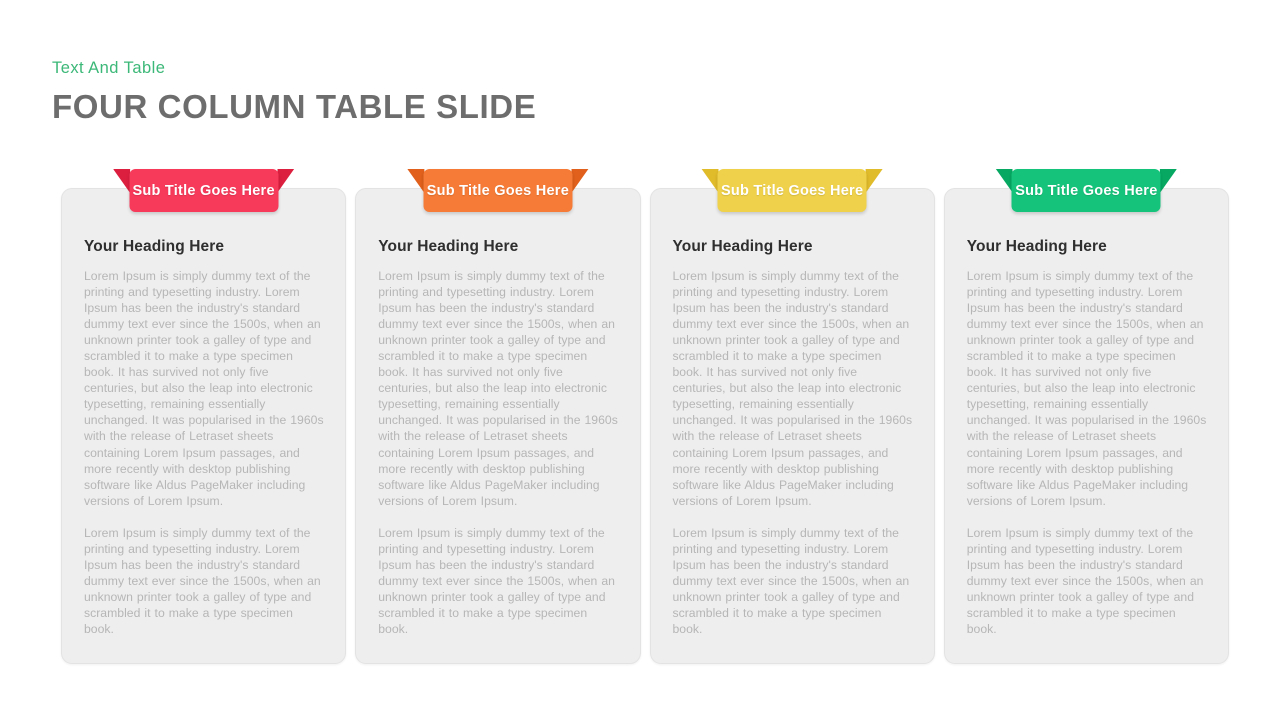 This screenshot has height=720, width=1280. I want to click on slide-header: Text And Table FOUR COLUMN TABLE SLIDE, so click(452, 92).